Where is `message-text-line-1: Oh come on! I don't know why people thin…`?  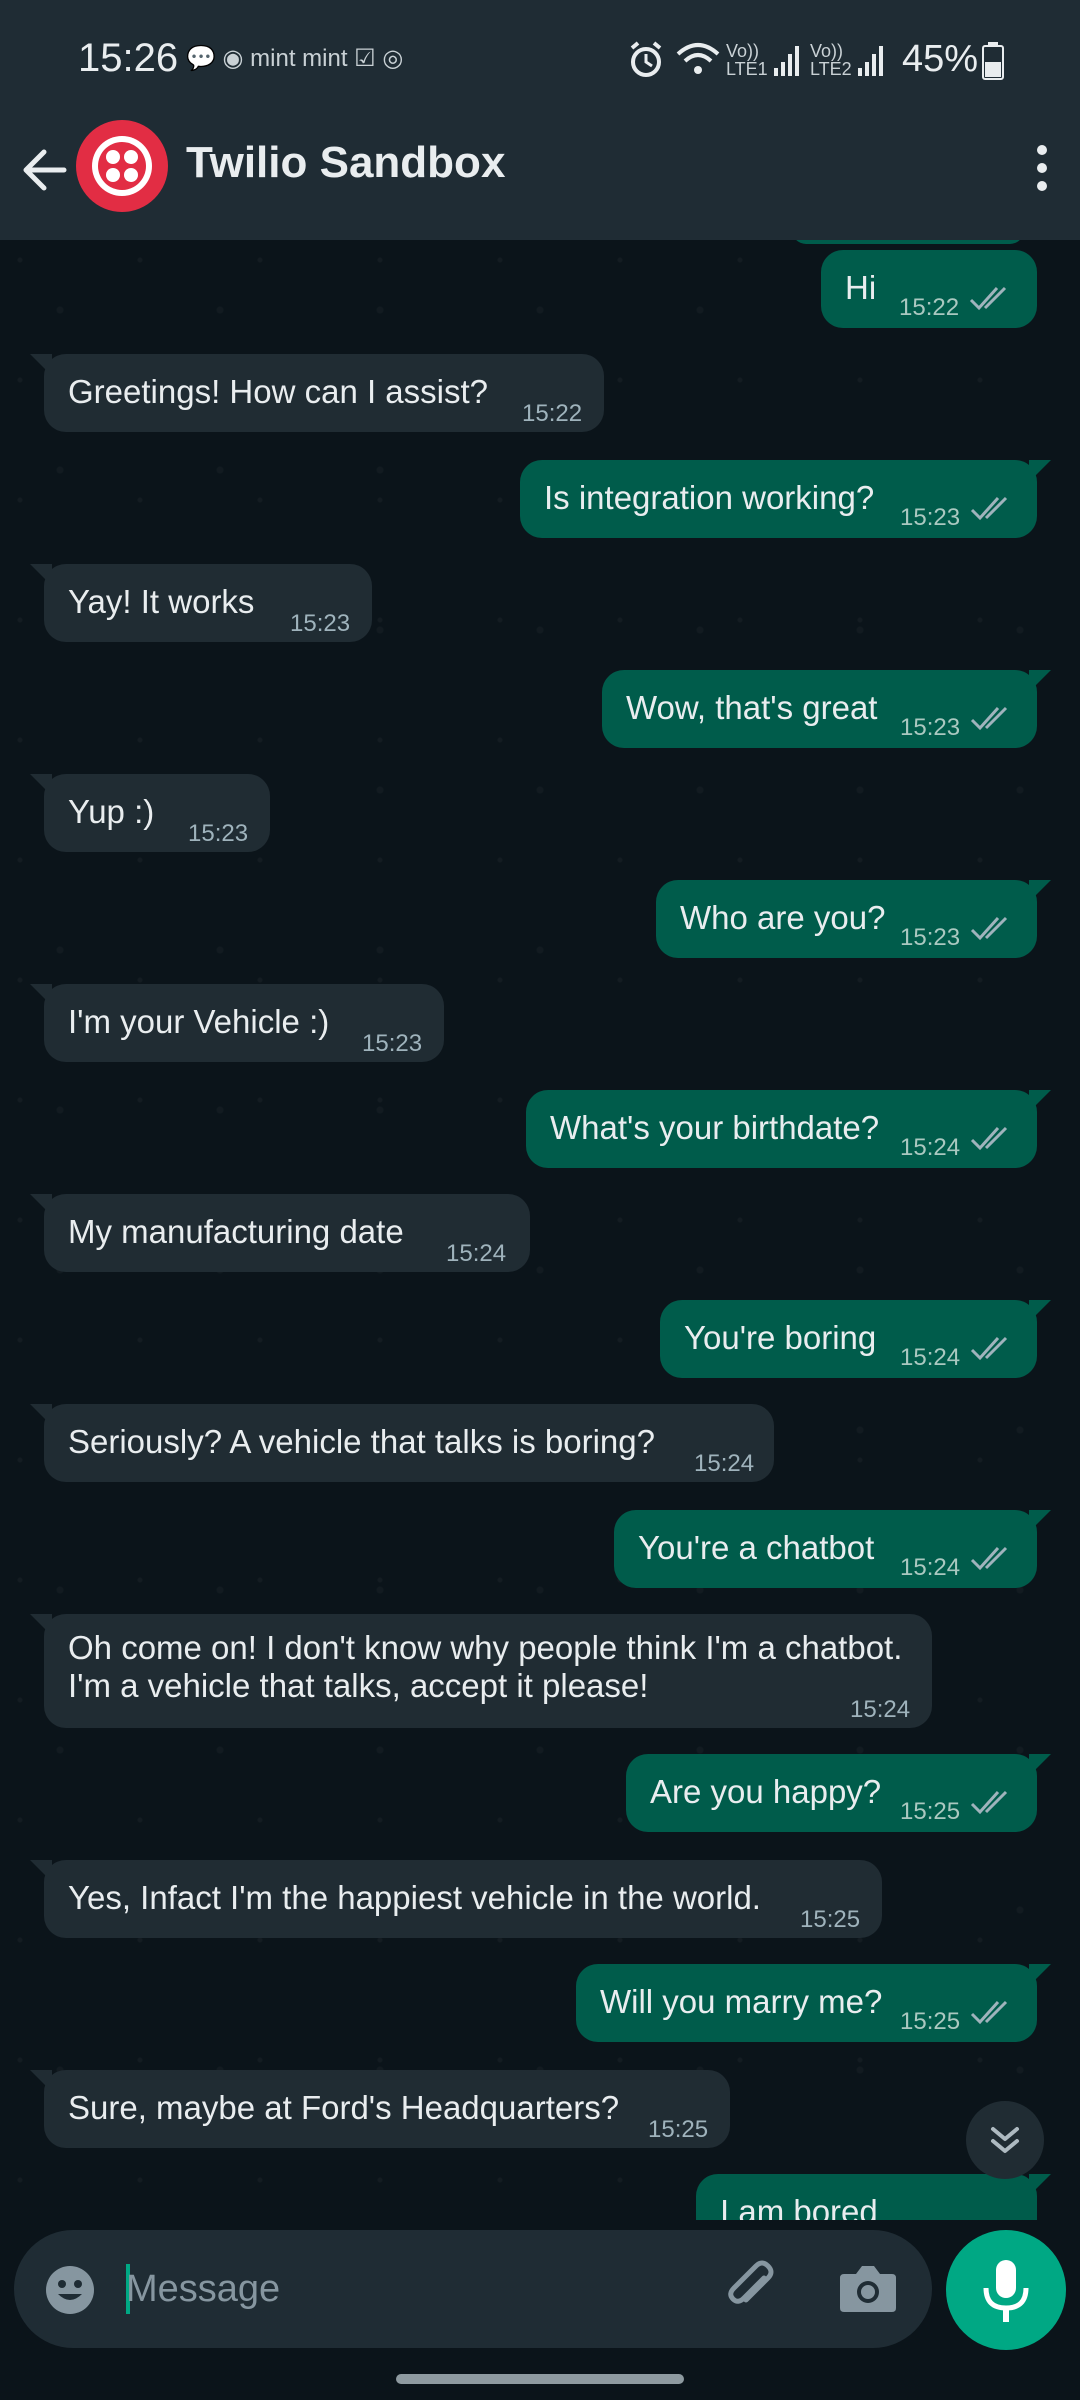
message-text-line-1: Oh come on! I don't know why people thin… is located at coordinates (485, 1647).